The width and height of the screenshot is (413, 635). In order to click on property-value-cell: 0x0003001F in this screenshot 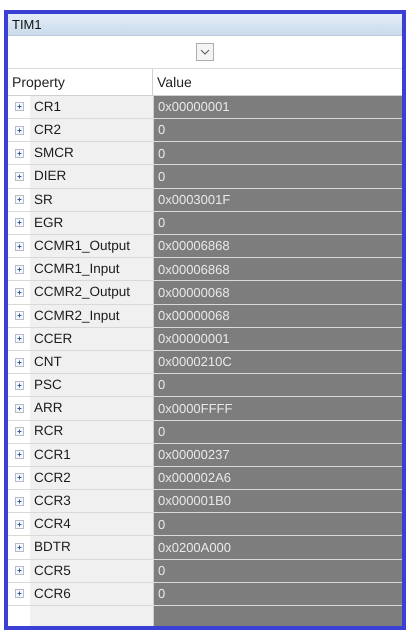, I will do `click(277, 199)`.